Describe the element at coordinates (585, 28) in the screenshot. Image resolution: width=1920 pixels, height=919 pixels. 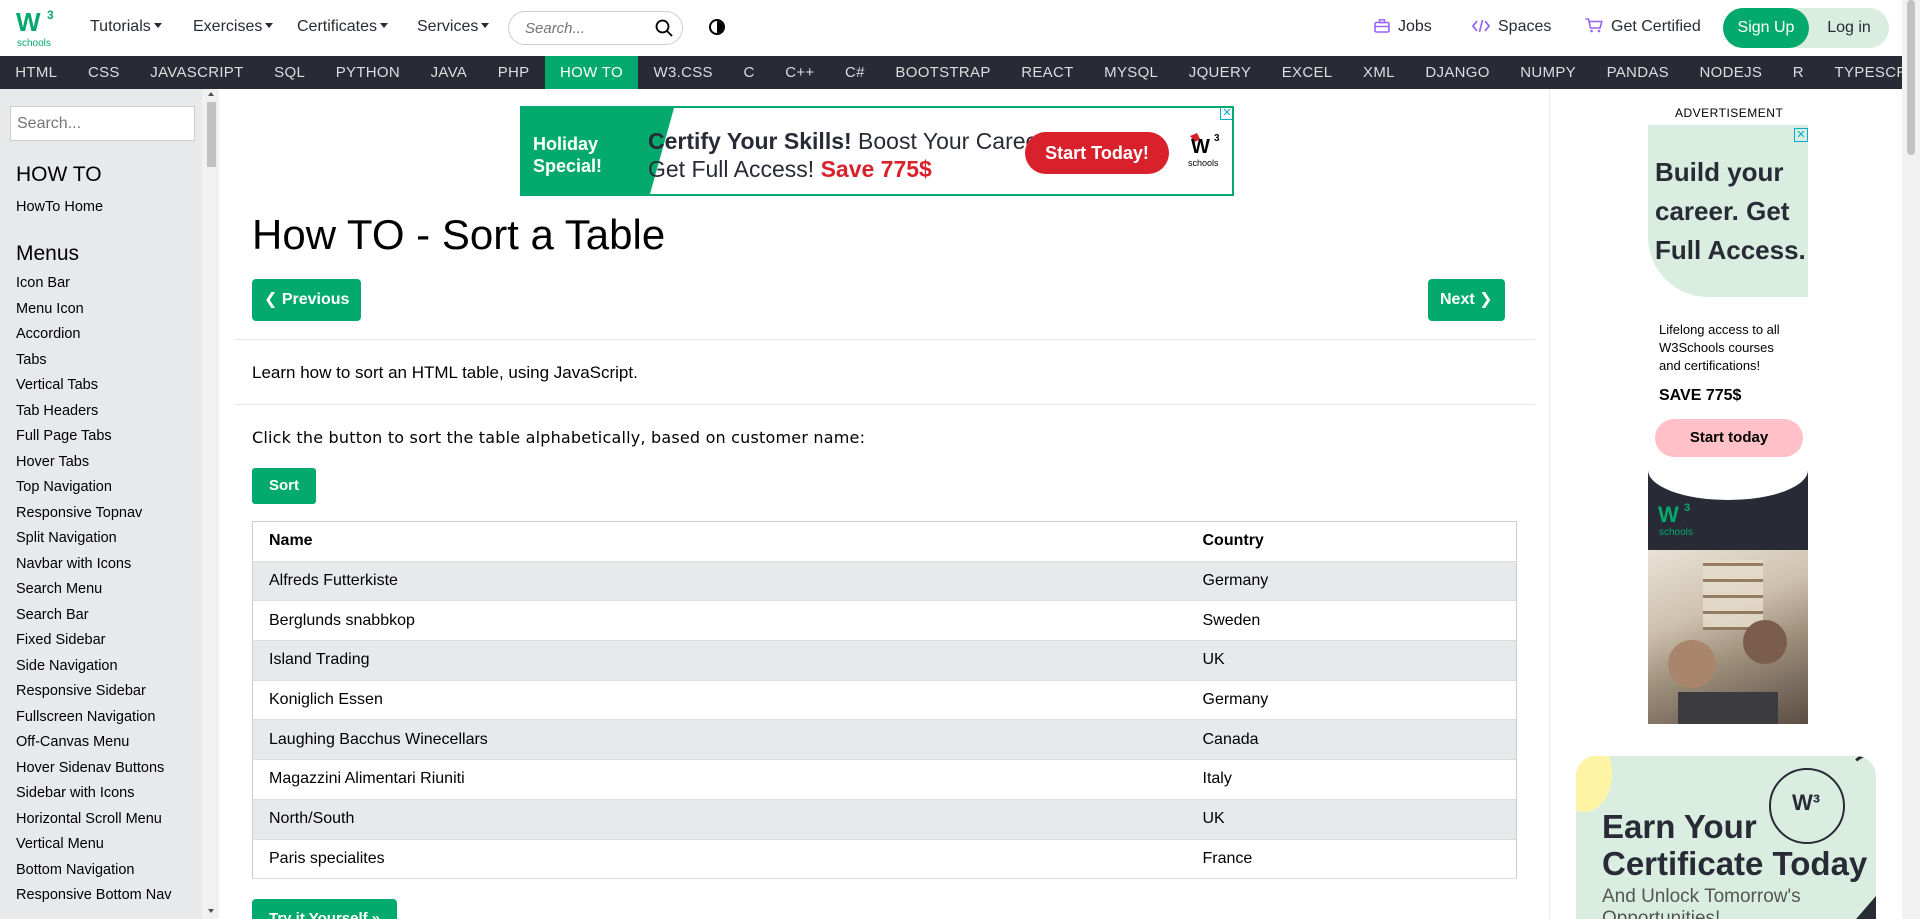
I see `top-search-input` at that location.